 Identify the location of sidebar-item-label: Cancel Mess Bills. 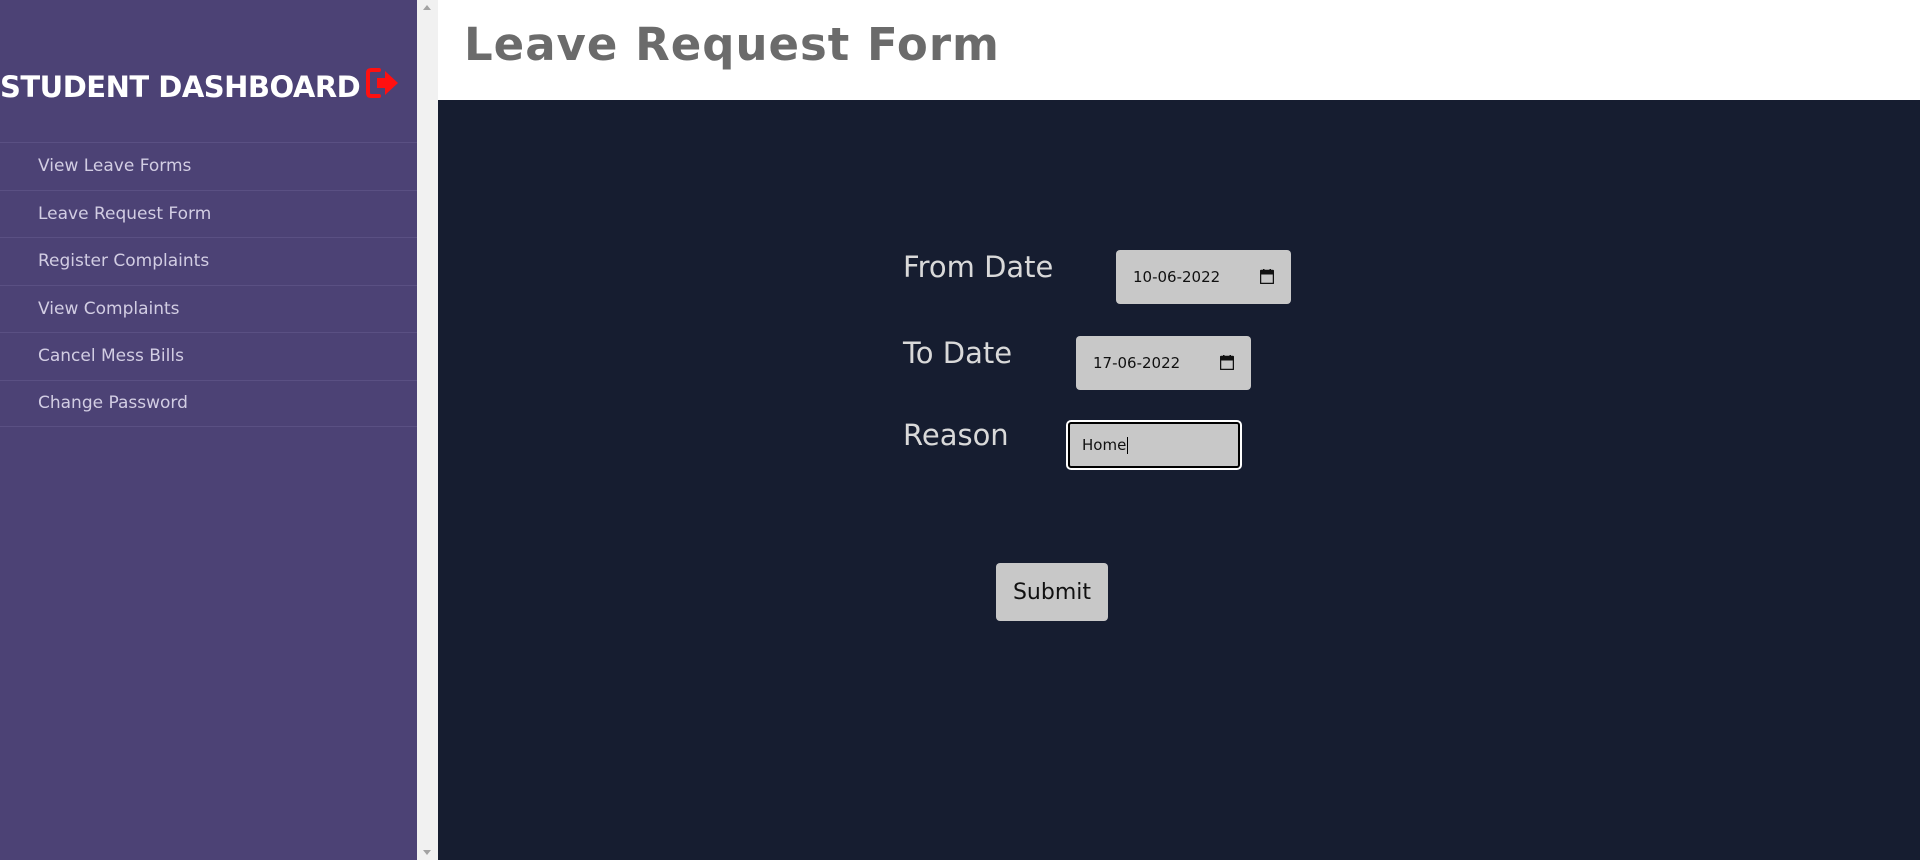
(111, 356).